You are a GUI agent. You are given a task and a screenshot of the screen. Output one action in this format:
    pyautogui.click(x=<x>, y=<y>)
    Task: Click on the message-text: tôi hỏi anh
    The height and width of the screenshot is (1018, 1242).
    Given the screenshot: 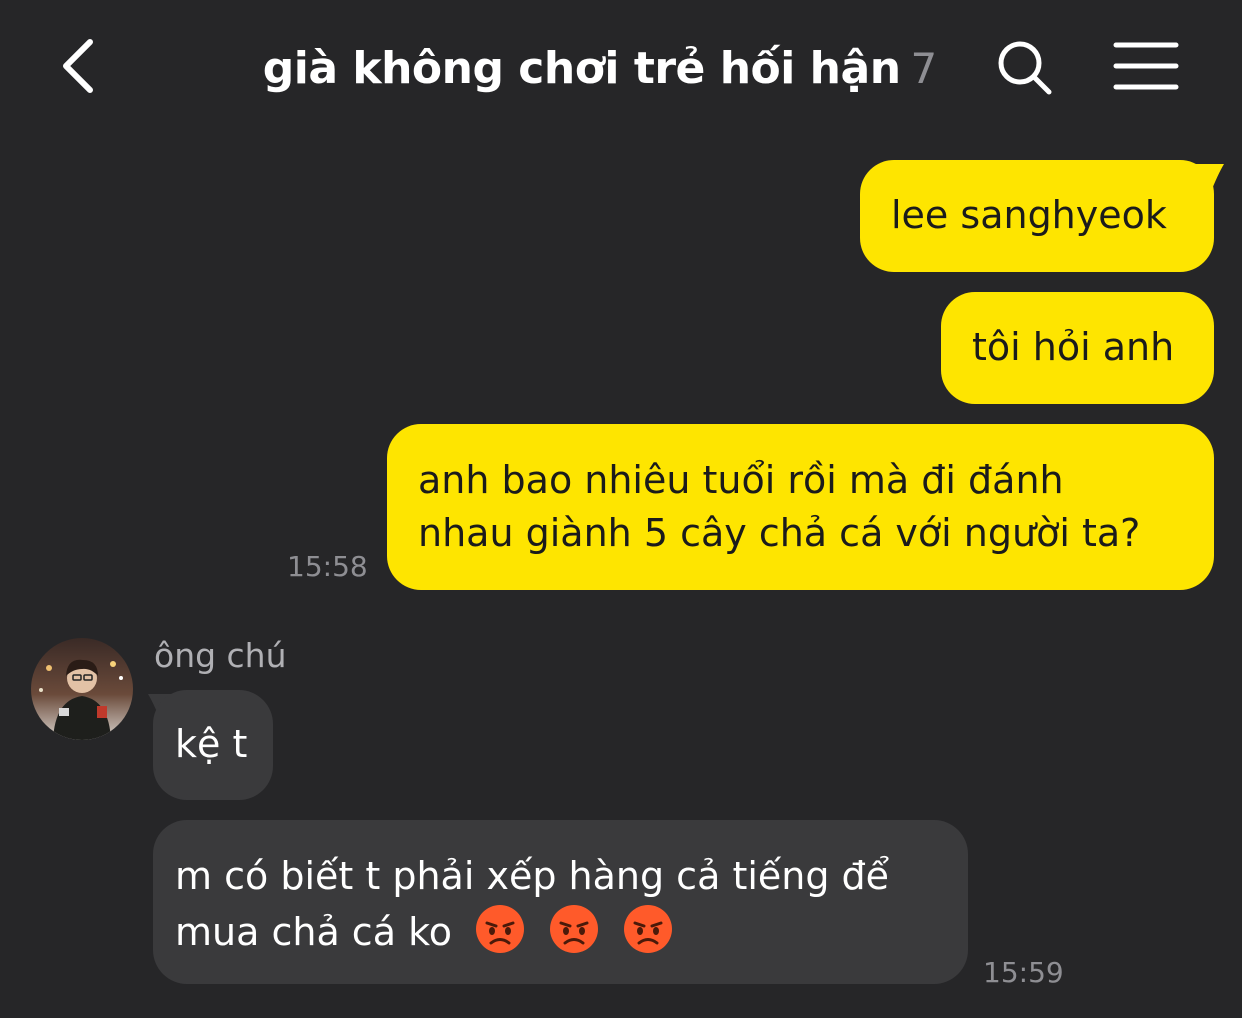 What is the action you would take?
    pyautogui.click(x=1073, y=347)
    